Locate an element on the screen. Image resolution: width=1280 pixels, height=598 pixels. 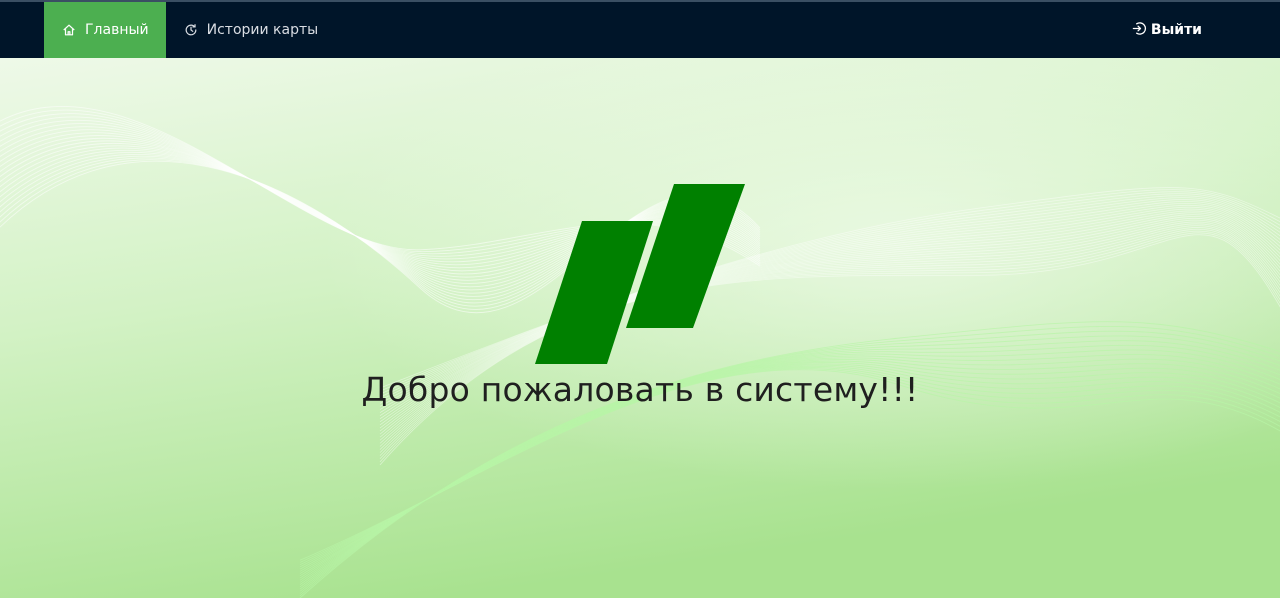
nav-item-card-history: Истории карты is located at coordinates (251, 30).